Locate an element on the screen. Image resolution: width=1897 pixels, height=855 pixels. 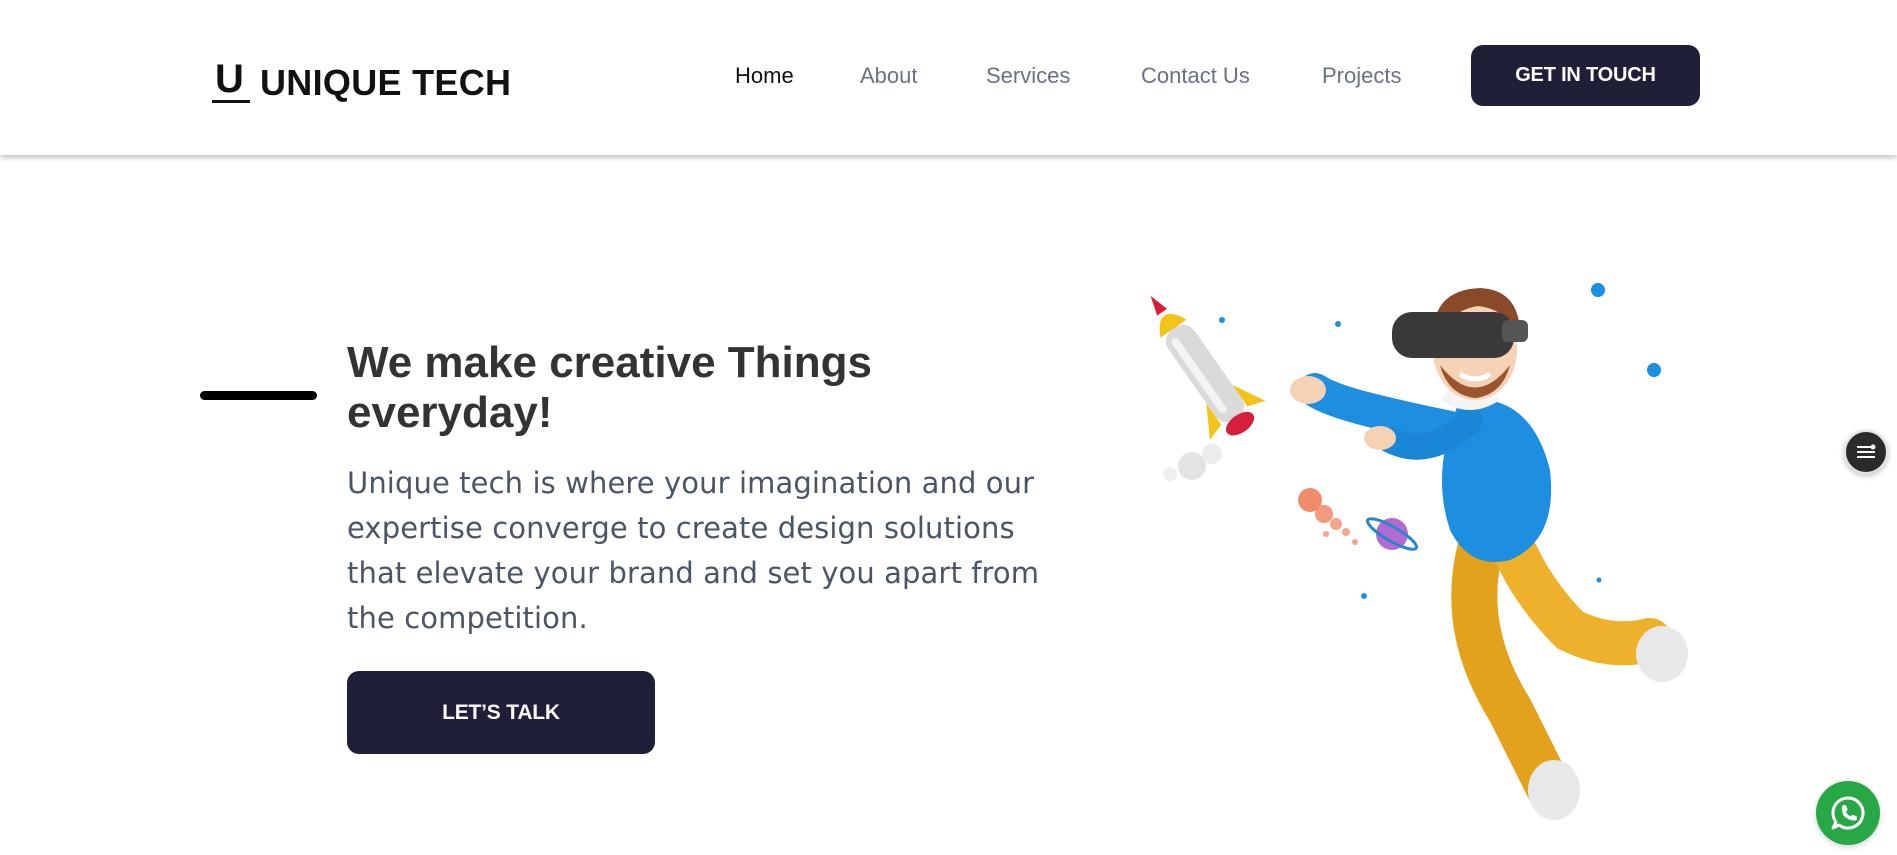
logo-underline is located at coordinates (231, 101).